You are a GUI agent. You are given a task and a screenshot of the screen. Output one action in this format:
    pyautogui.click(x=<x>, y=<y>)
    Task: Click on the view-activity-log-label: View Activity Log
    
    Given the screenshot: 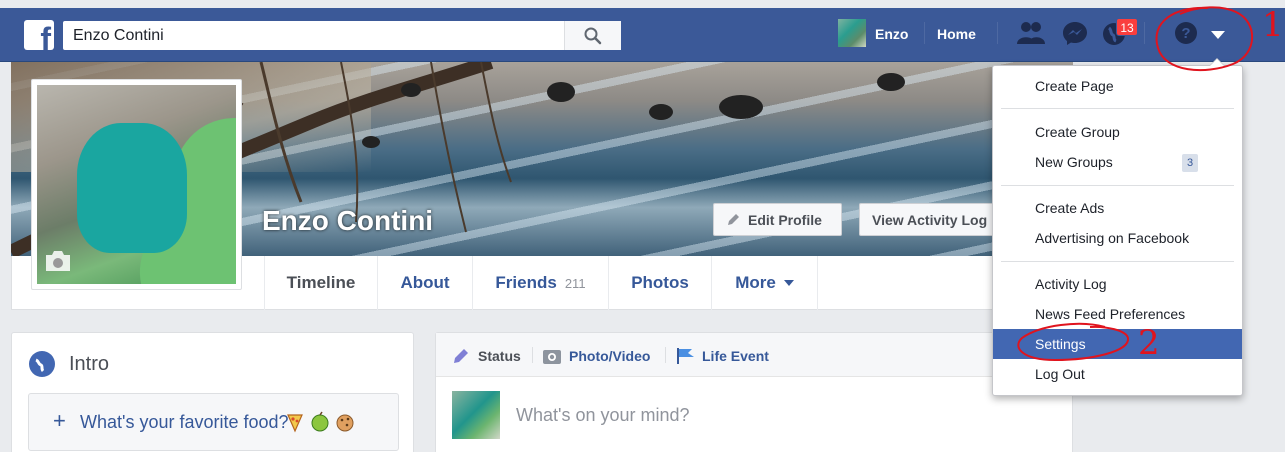 What is the action you would take?
    pyautogui.click(x=930, y=219)
    